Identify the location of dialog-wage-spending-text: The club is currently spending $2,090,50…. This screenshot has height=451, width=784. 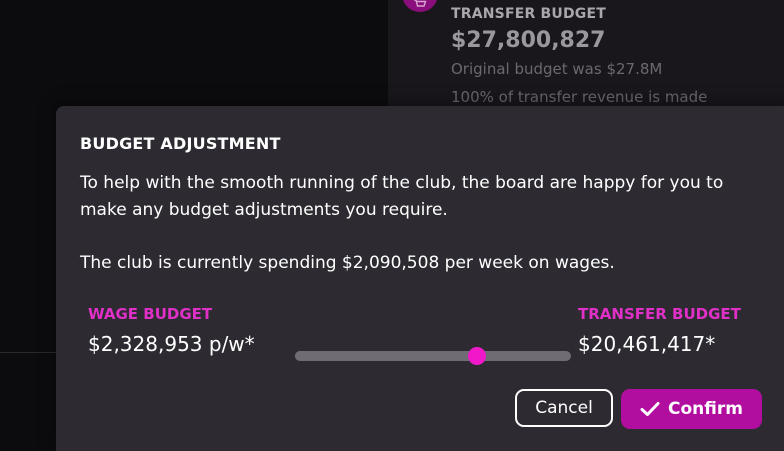
(347, 263).